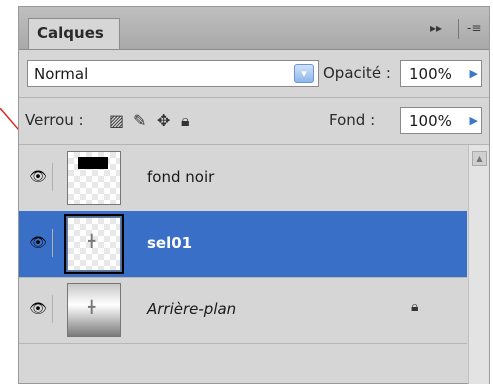 Image resolution: width=493 pixels, height=387 pixels. Describe the element at coordinates (170, 243) in the screenshot. I see `layer-name: sel01` at that location.